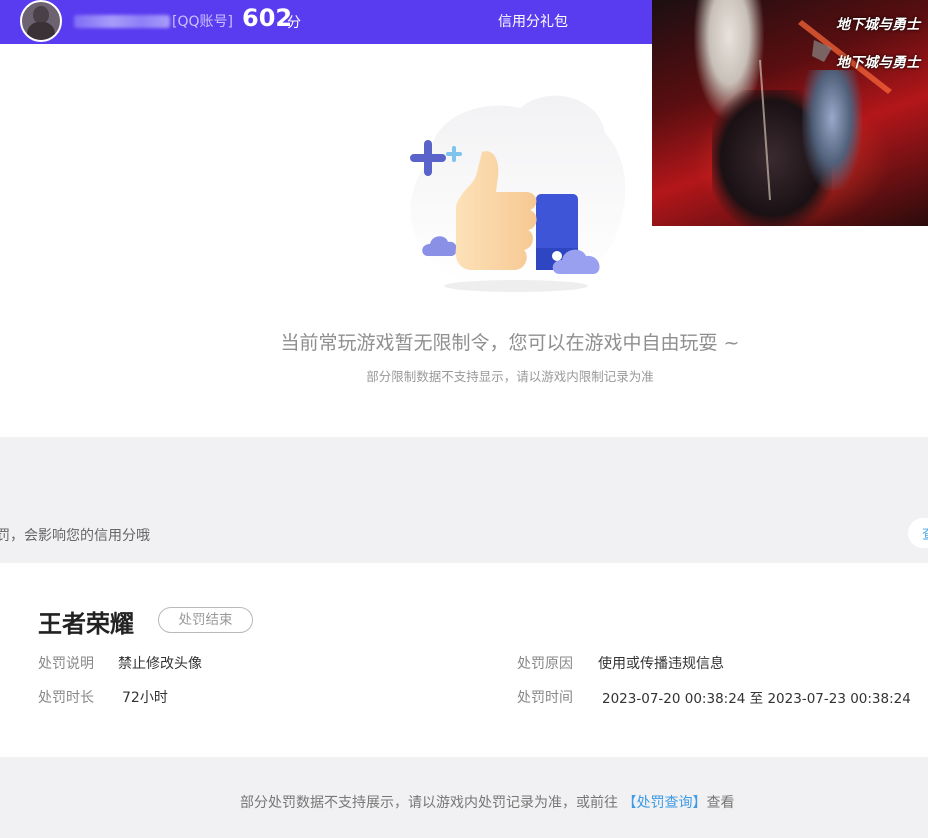 The width and height of the screenshot is (928, 838). What do you see at coordinates (294, 23) in the screenshot?
I see `credit-score-unit: 分` at bounding box center [294, 23].